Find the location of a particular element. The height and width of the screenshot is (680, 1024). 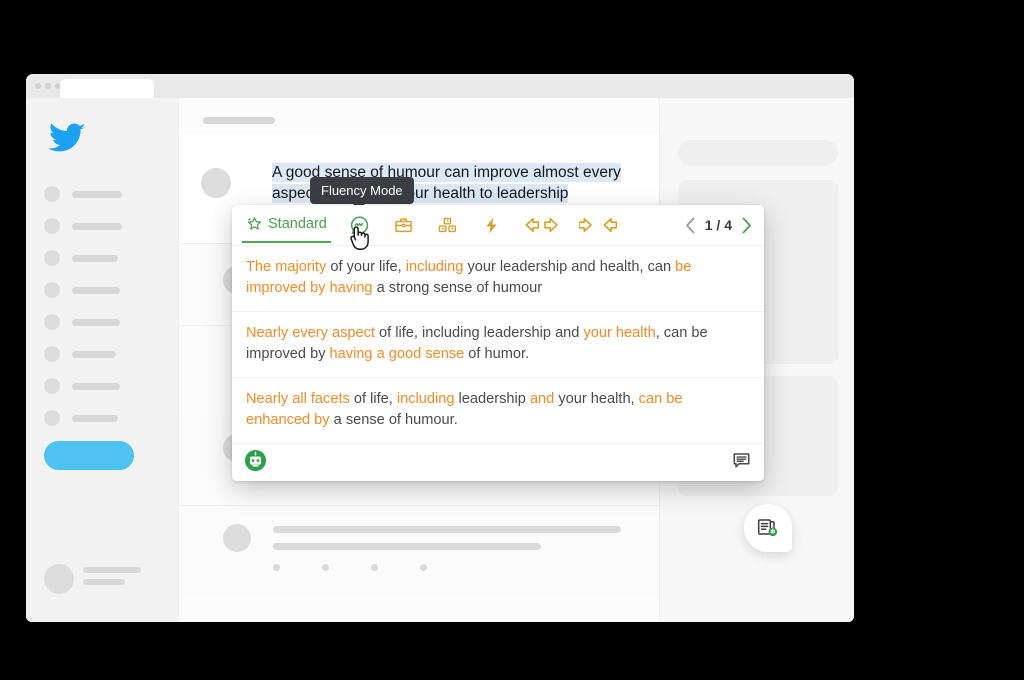

mode-button-shorten is located at coordinates (601, 225).